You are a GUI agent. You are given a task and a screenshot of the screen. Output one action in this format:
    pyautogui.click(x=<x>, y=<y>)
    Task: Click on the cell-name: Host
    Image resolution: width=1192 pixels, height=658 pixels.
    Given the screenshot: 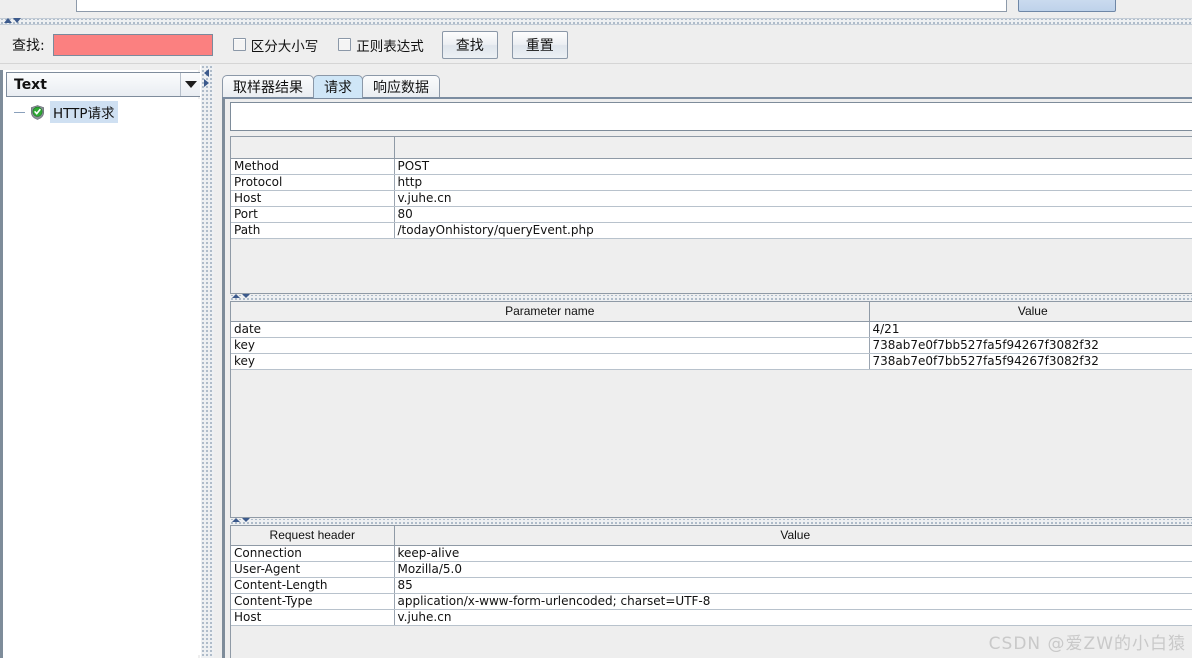 What is the action you would take?
    pyautogui.click(x=313, y=198)
    